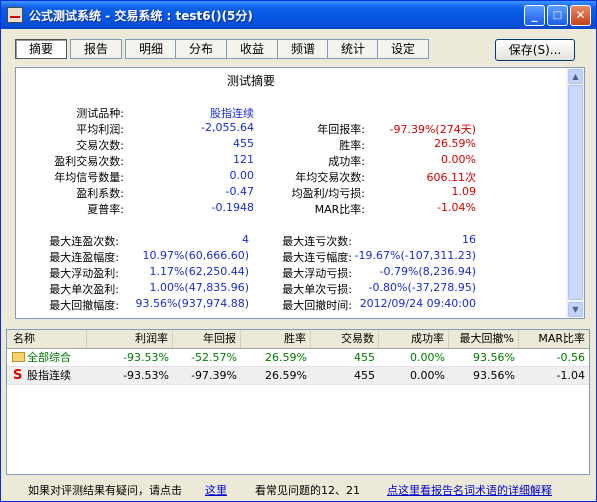 The image size is (597, 502). What do you see at coordinates (245, 239) in the screenshot?
I see `value-max-consec-wins: 4` at bounding box center [245, 239].